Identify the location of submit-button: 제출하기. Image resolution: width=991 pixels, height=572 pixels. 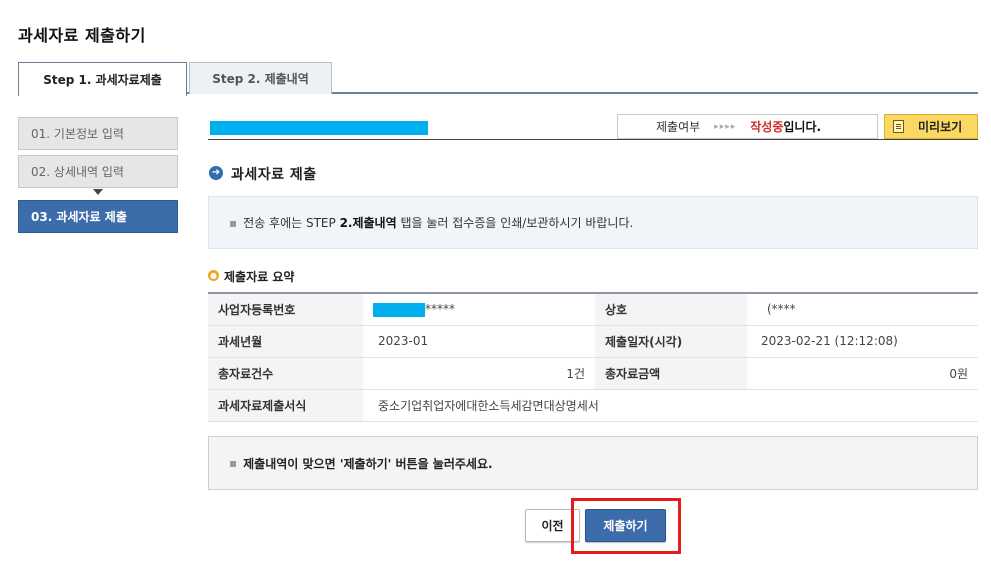
(625, 525).